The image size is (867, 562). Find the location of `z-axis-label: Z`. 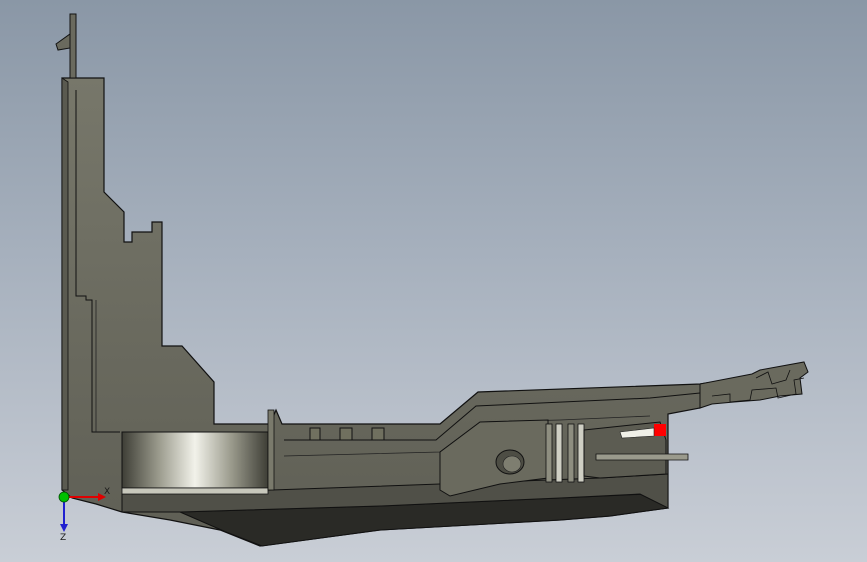

z-axis-label: Z is located at coordinates (63, 538).